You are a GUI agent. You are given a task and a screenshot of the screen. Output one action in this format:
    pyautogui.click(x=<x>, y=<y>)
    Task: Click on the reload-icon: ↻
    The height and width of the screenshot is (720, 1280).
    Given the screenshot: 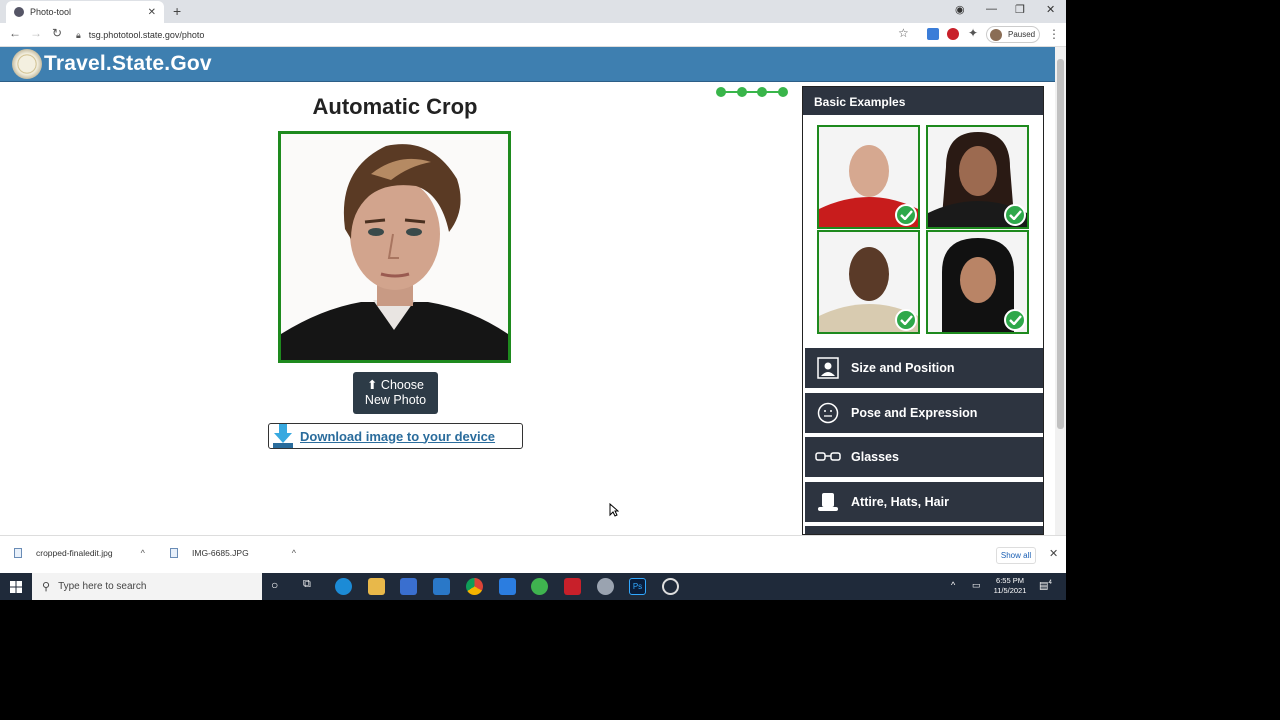 What is the action you would take?
    pyautogui.click(x=57, y=33)
    